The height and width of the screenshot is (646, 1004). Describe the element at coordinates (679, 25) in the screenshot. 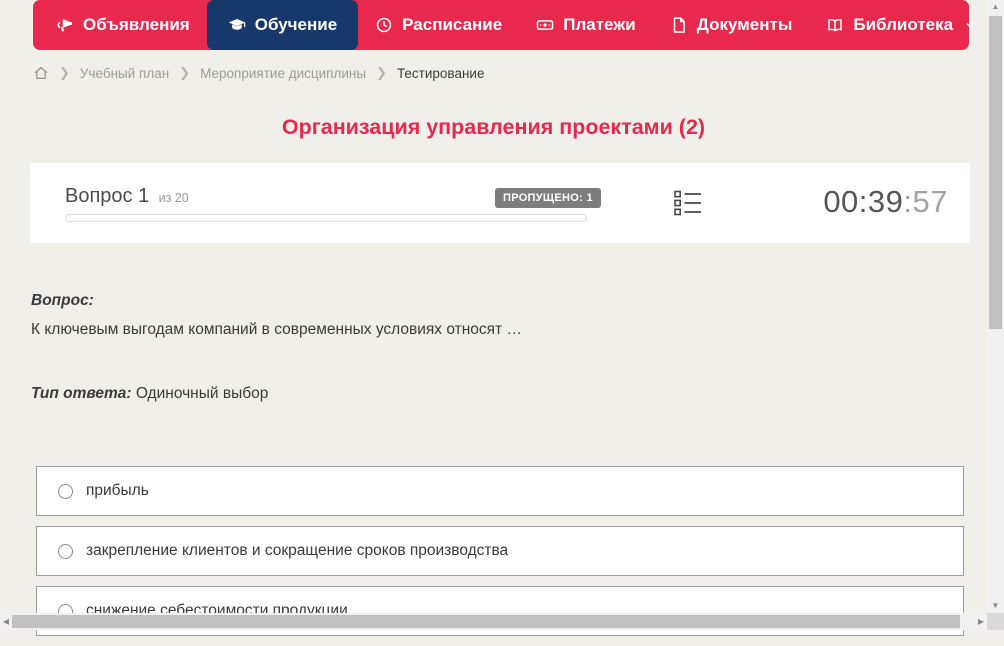

I see `document-icon` at that location.